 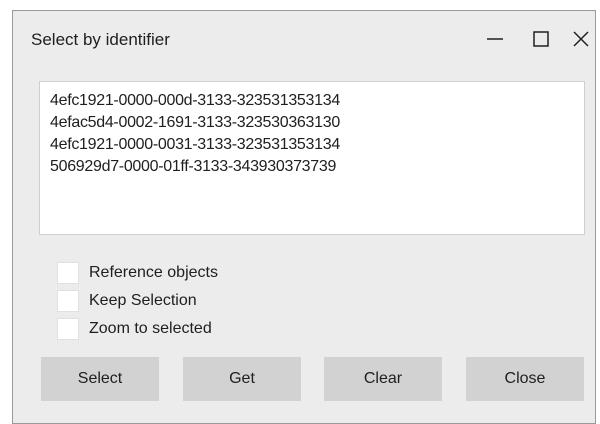 What do you see at coordinates (68, 329) in the screenshot?
I see `zoom-to-selected-checkbox` at bounding box center [68, 329].